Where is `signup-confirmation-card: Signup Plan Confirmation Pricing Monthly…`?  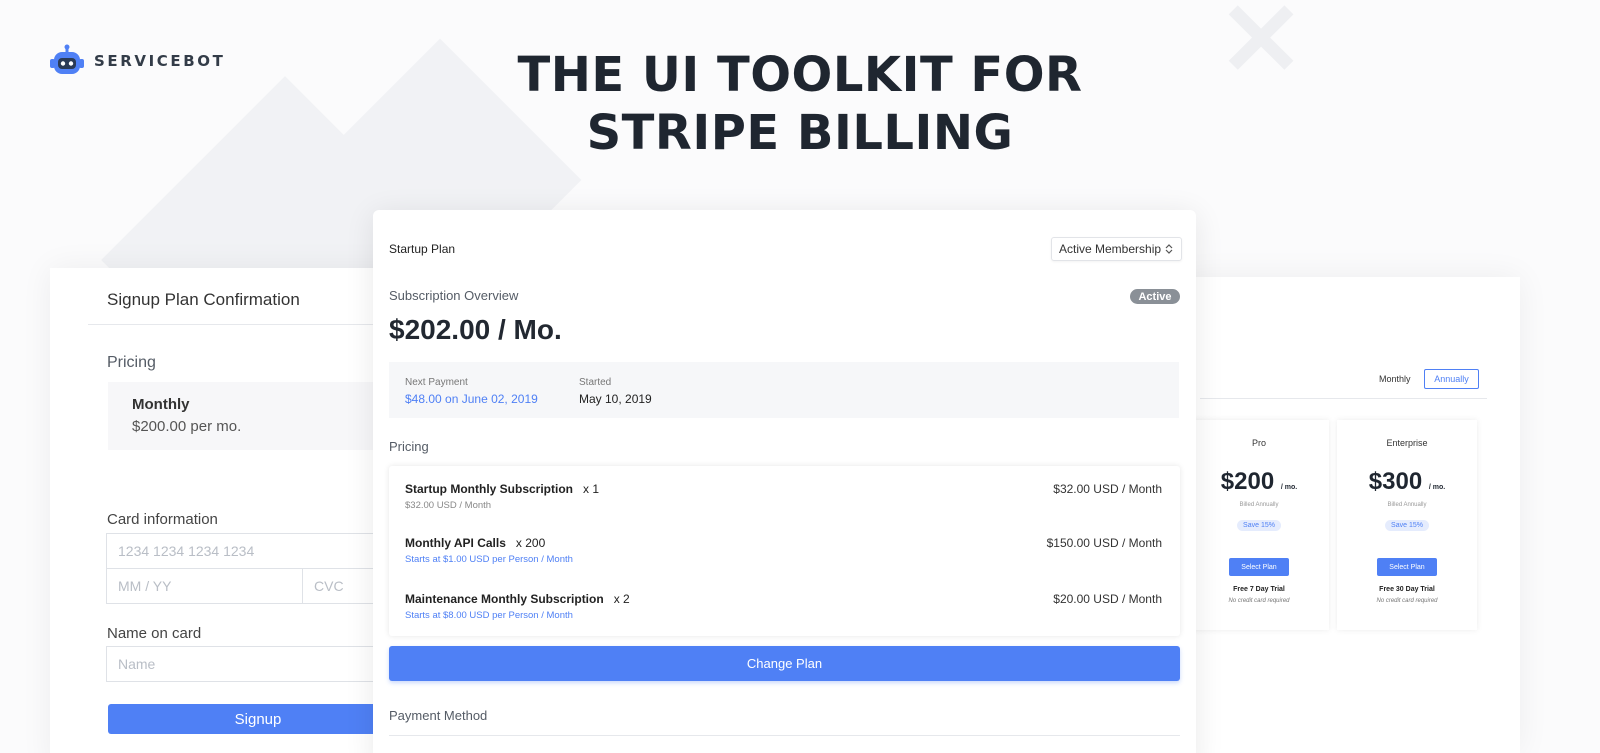 signup-confirmation-card: Signup Plan Confirmation Pricing Monthly… is located at coordinates (234, 510).